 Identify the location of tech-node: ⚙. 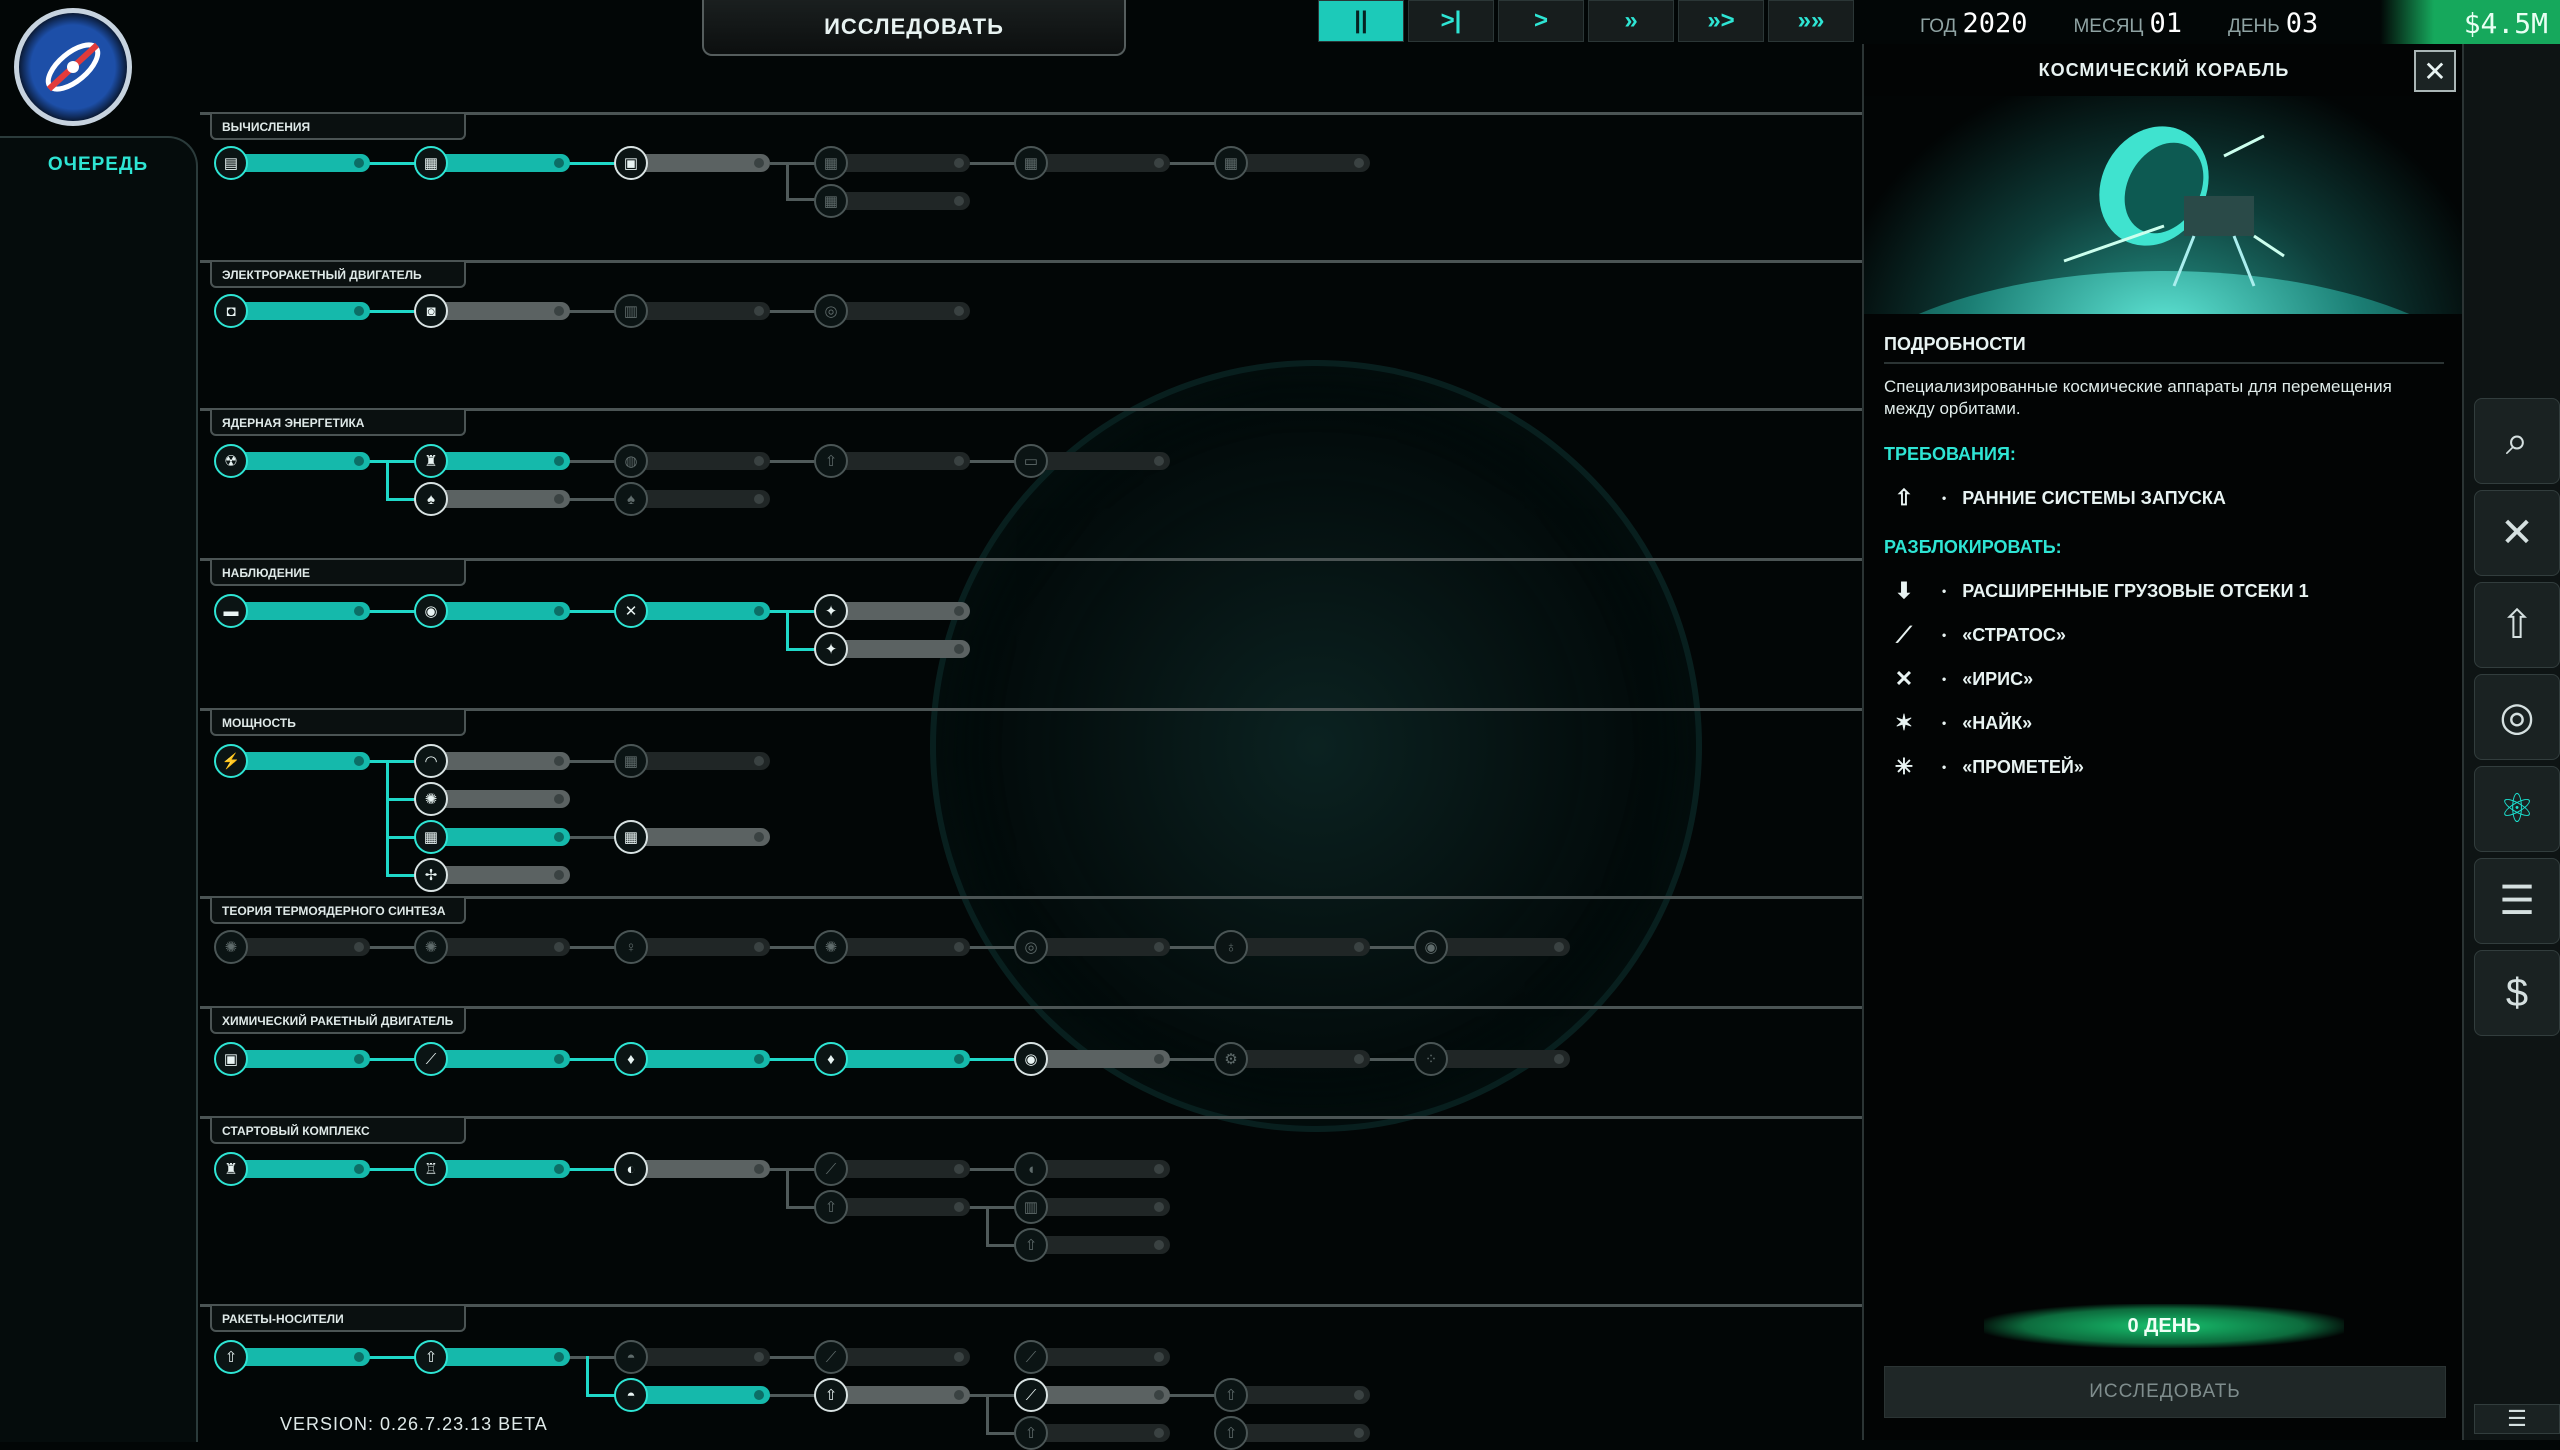
(1292, 1059).